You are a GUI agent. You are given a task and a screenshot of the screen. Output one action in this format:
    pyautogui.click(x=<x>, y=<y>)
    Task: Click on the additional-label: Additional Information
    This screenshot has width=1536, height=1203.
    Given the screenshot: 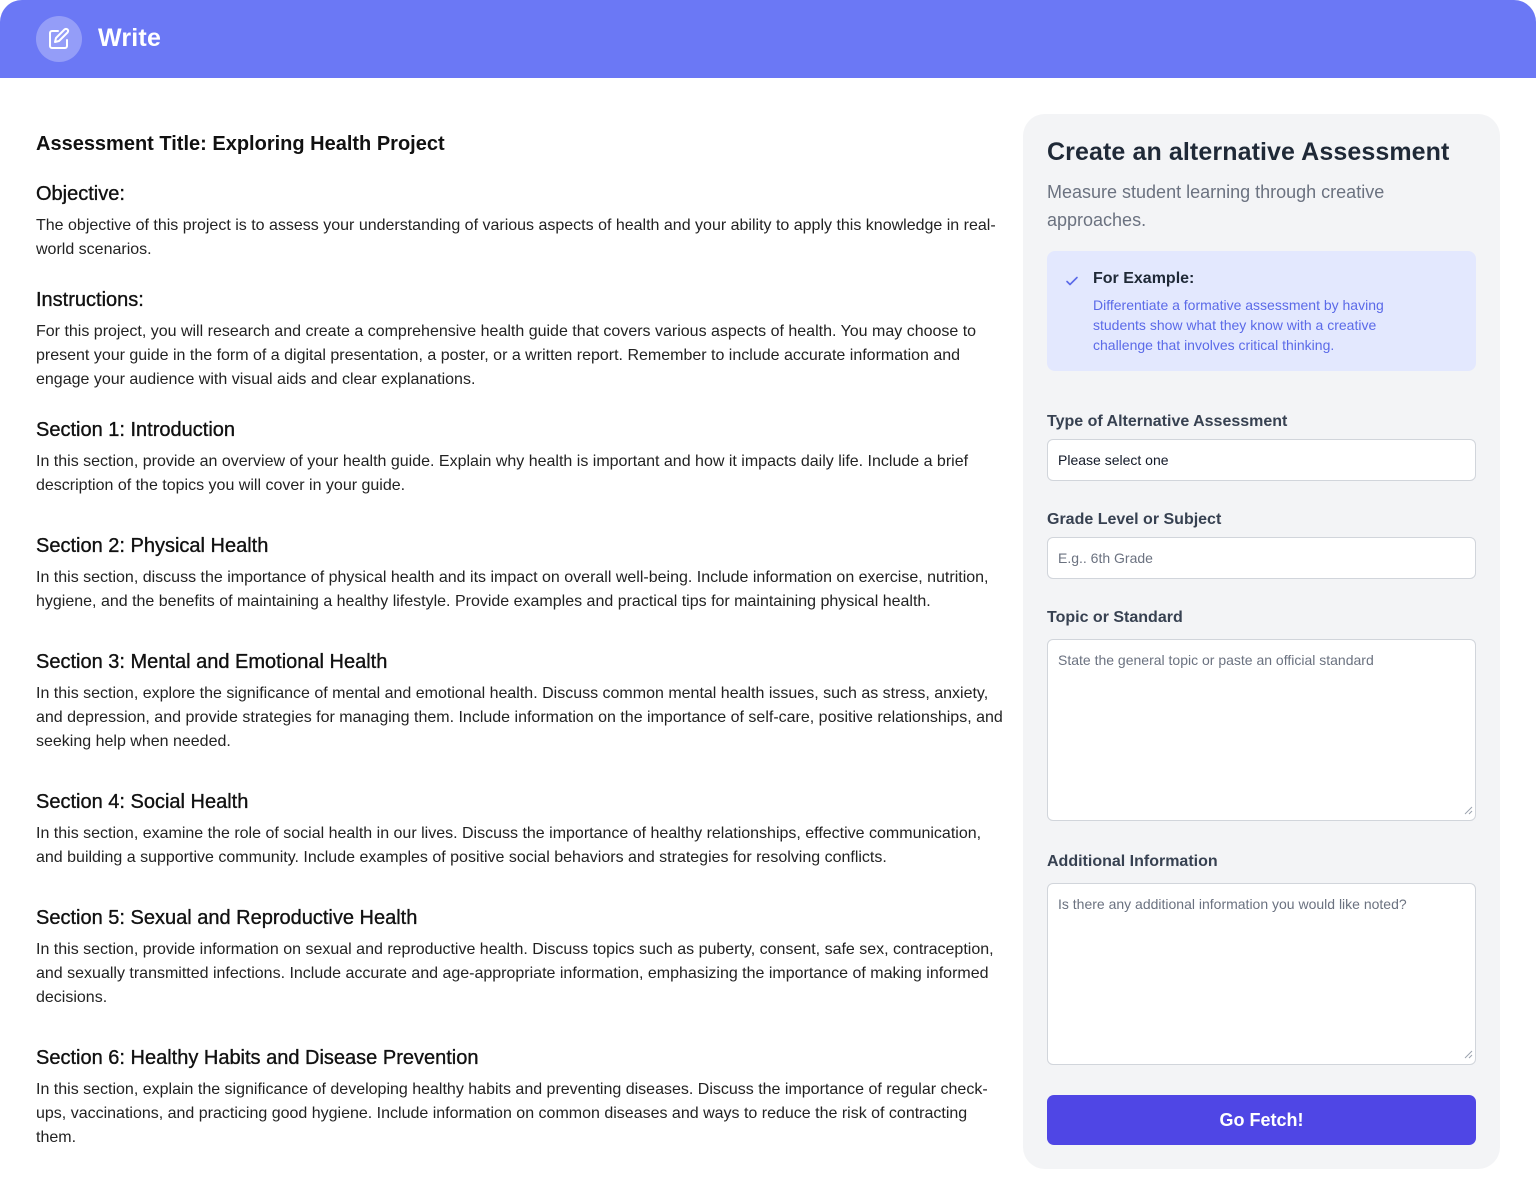 What is the action you would take?
    pyautogui.click(x=1132, y=861)
    